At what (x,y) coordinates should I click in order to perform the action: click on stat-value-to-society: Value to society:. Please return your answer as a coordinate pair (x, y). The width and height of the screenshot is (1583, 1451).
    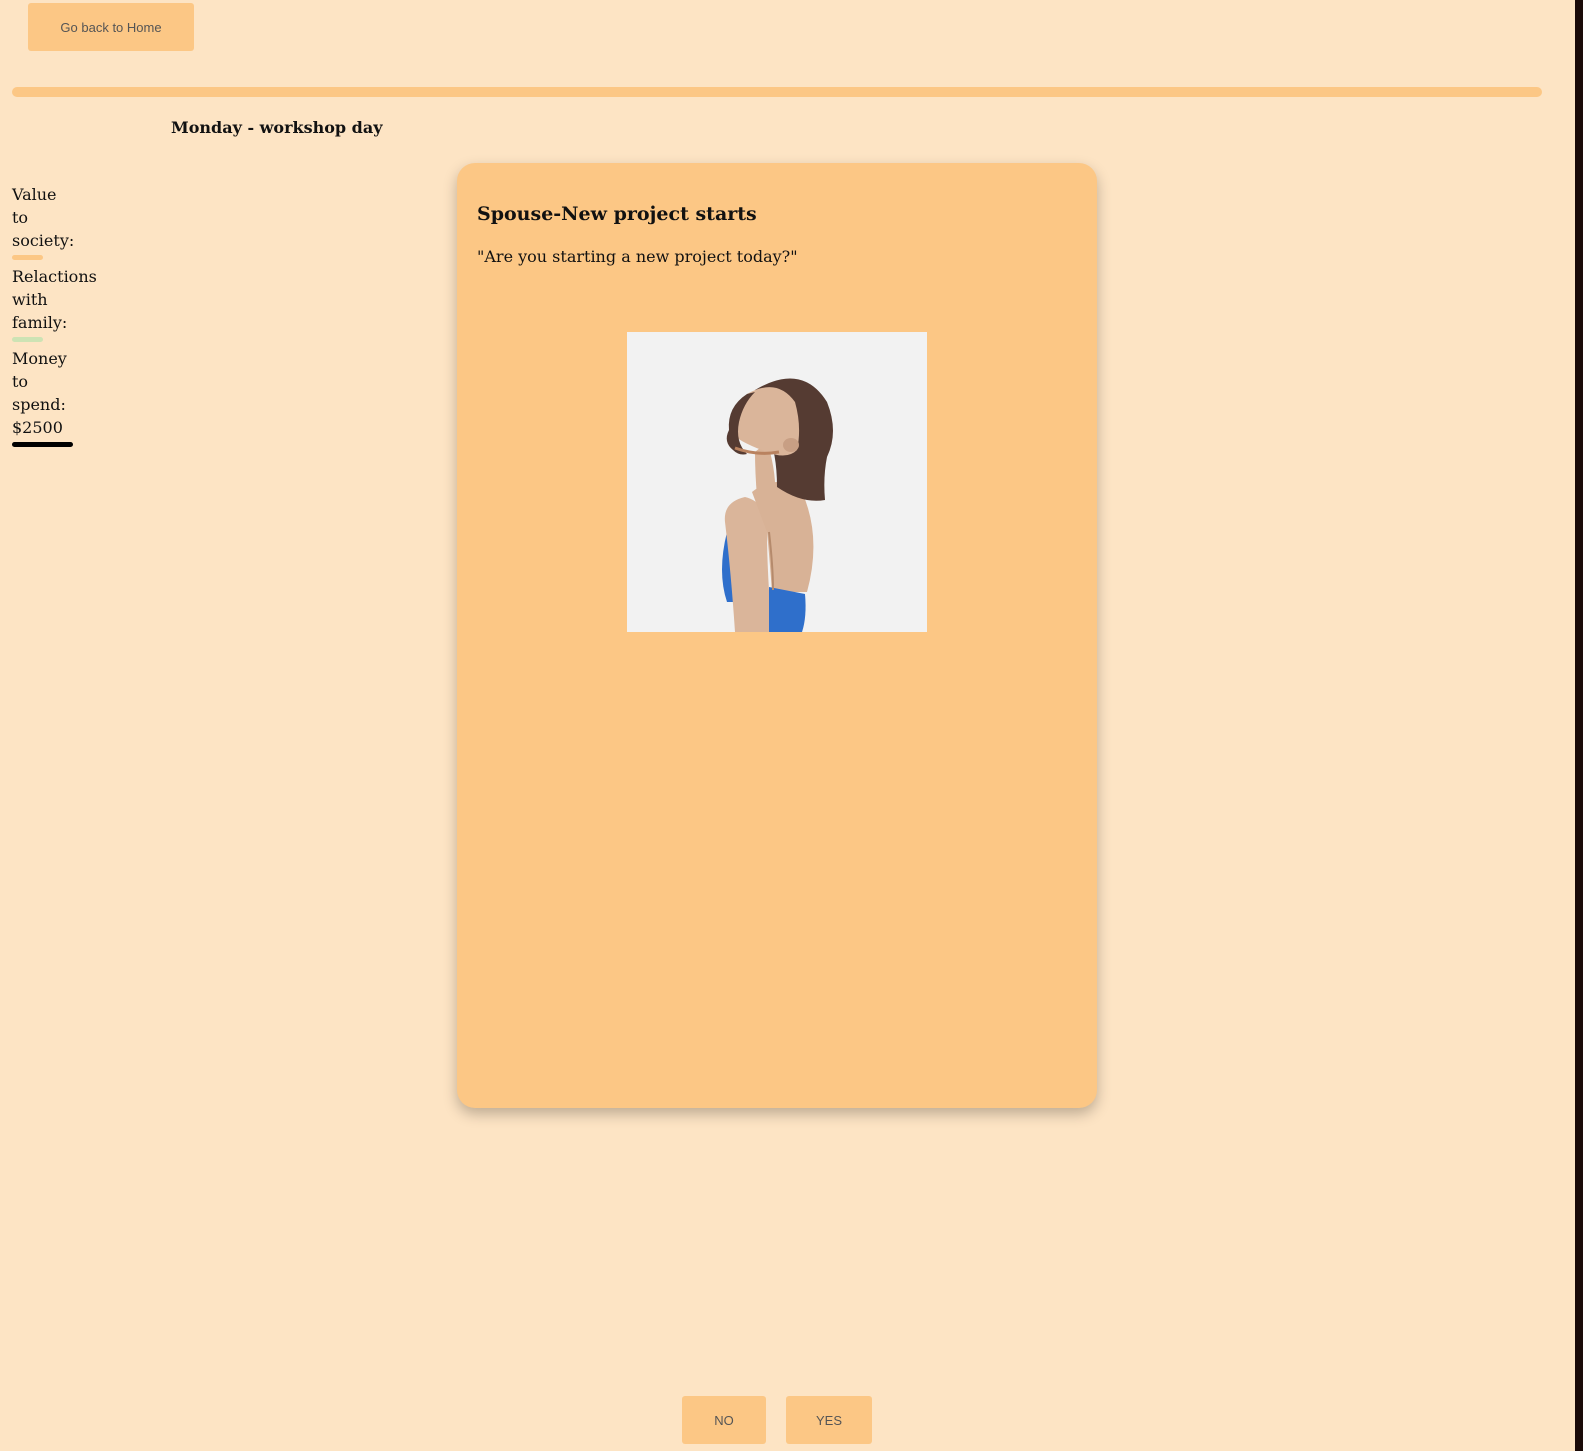
    Looking at the image, I should click on (57, 221).